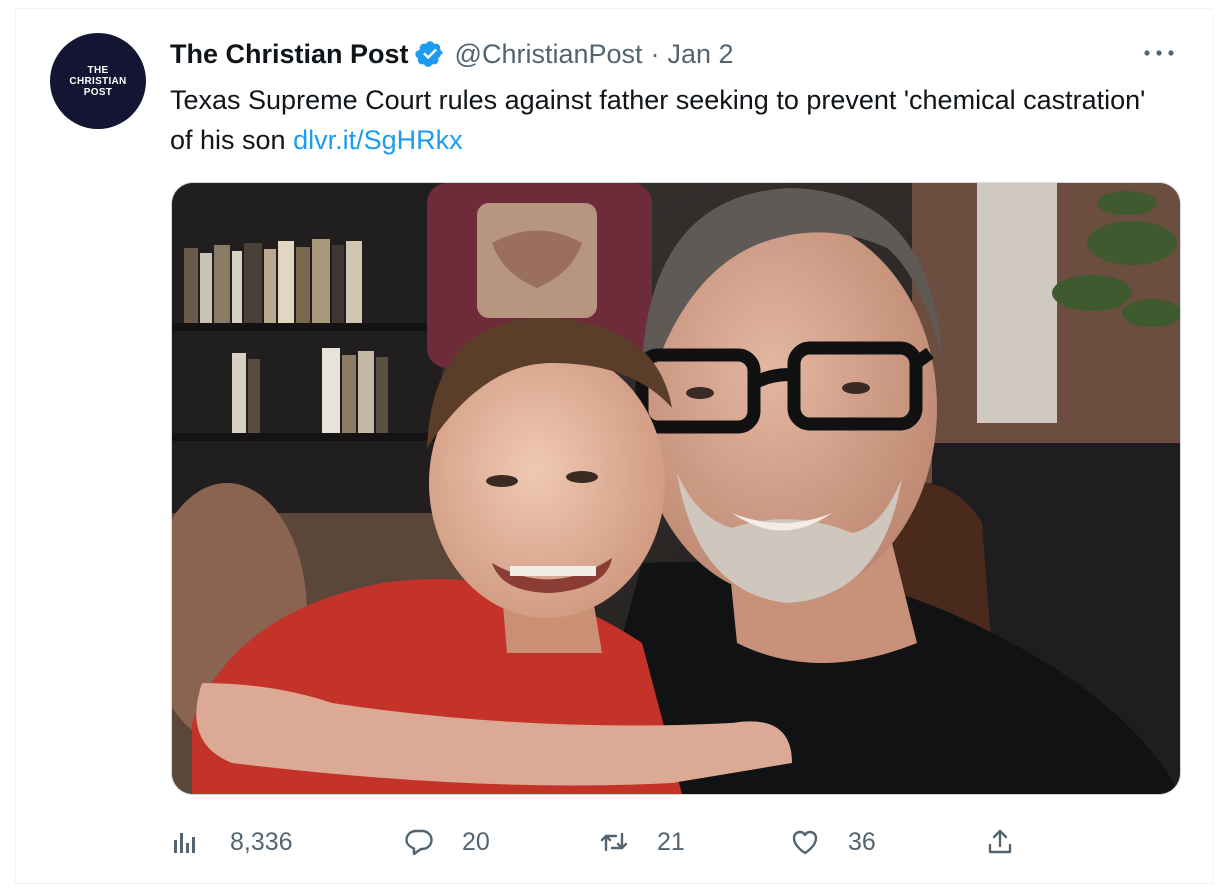 The image size is (1228, 892). I want to click on retweet-icon, so click(614, 842).